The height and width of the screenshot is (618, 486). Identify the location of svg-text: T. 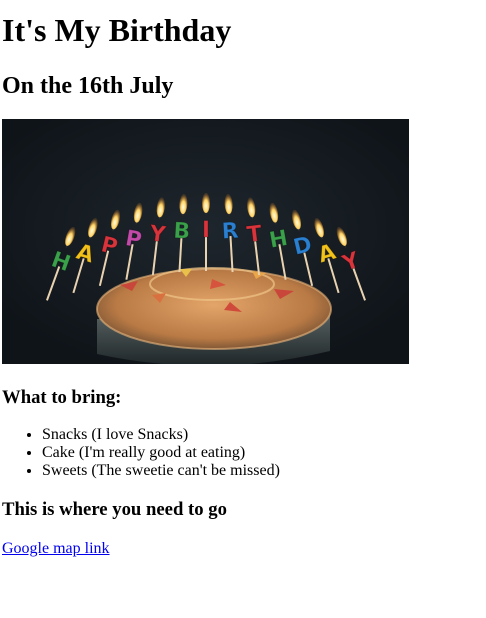
(254, 234).